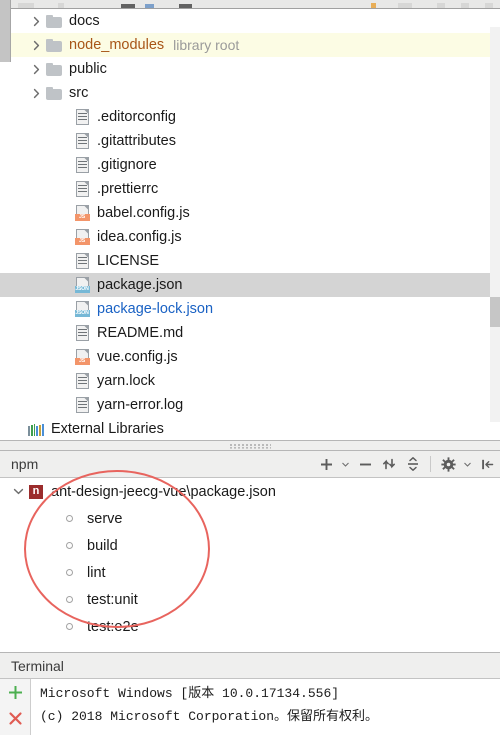 Image resolution: width=500 pixels, height=735 pixels. I want to click on npm-script-row: serve, so click(250, 518).